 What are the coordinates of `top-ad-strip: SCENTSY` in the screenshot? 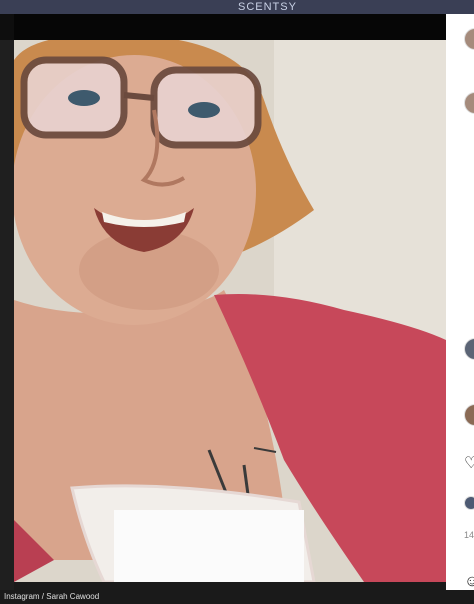 It's located at (237, 20).